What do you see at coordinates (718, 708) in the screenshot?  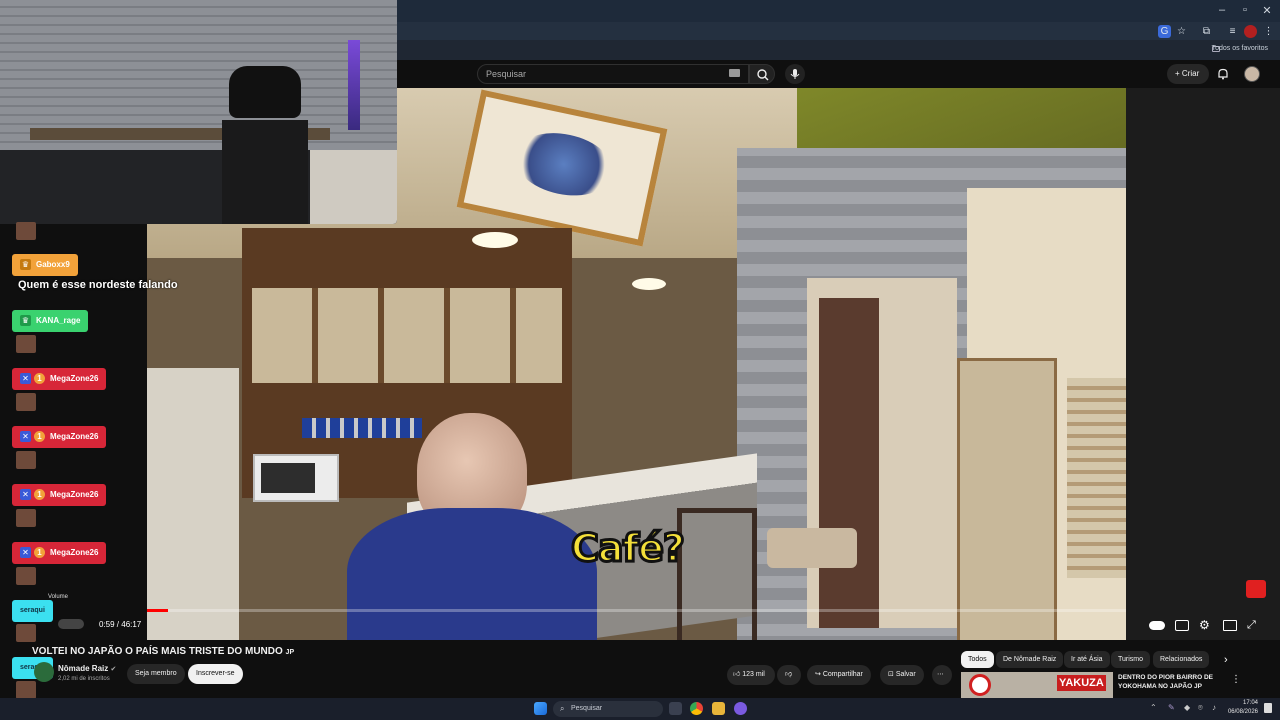 I see `file-explorer-icon` at bounding box center [718, 708].